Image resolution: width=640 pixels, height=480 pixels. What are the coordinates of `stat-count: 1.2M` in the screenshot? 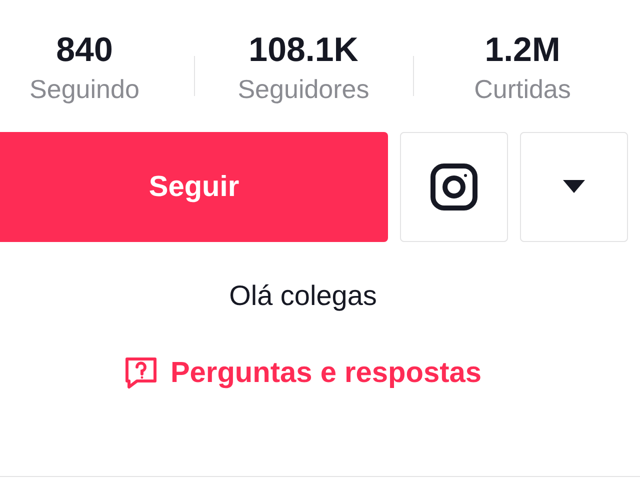 It's located at (522, 50).